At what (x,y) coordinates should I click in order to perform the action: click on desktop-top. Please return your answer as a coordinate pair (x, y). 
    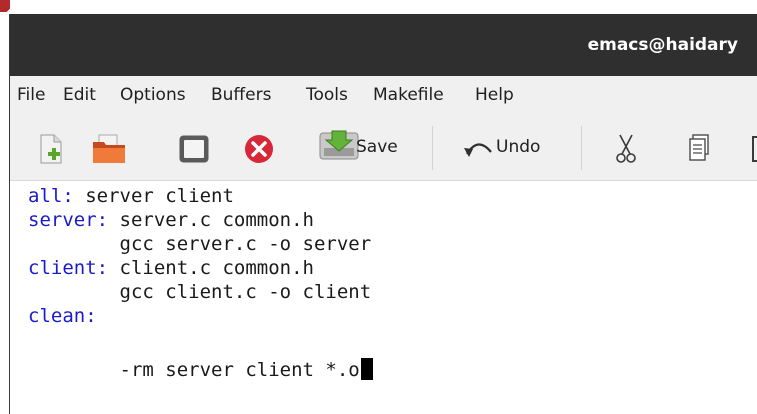
    Looking at the image, I should click on (383, 7).